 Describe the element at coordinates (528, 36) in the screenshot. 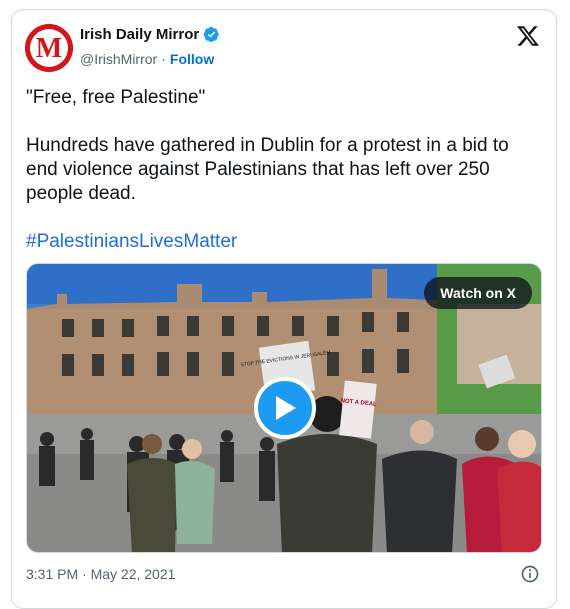

I see `x-logo-icon` at that location.